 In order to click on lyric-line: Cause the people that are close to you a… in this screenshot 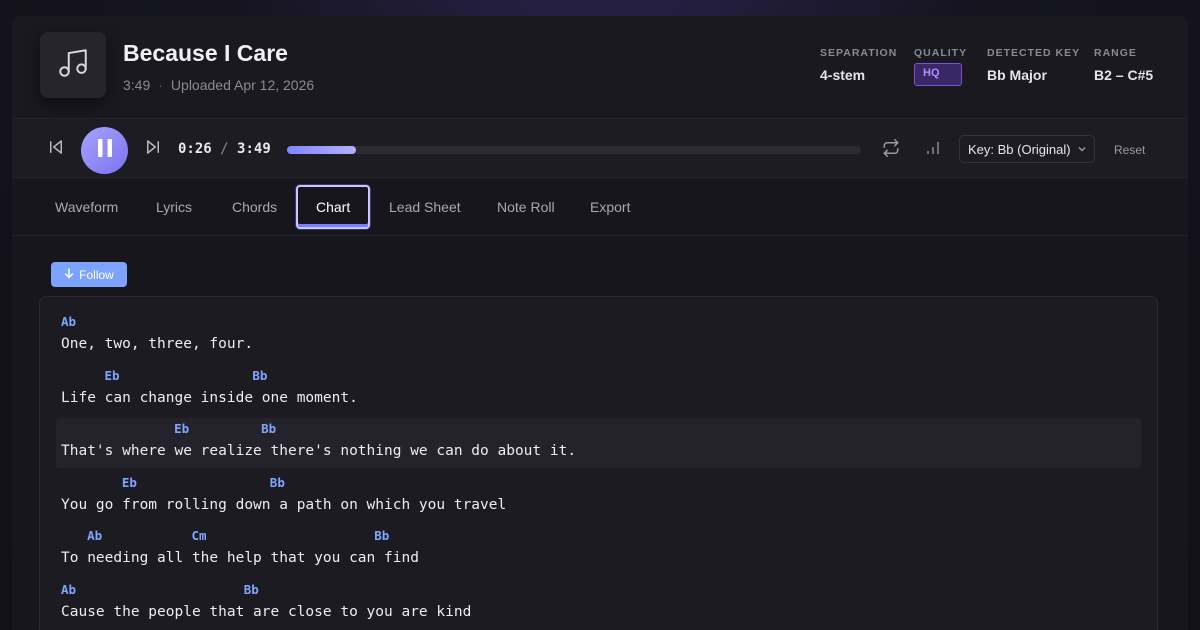, I will do `click(266, 611)`.